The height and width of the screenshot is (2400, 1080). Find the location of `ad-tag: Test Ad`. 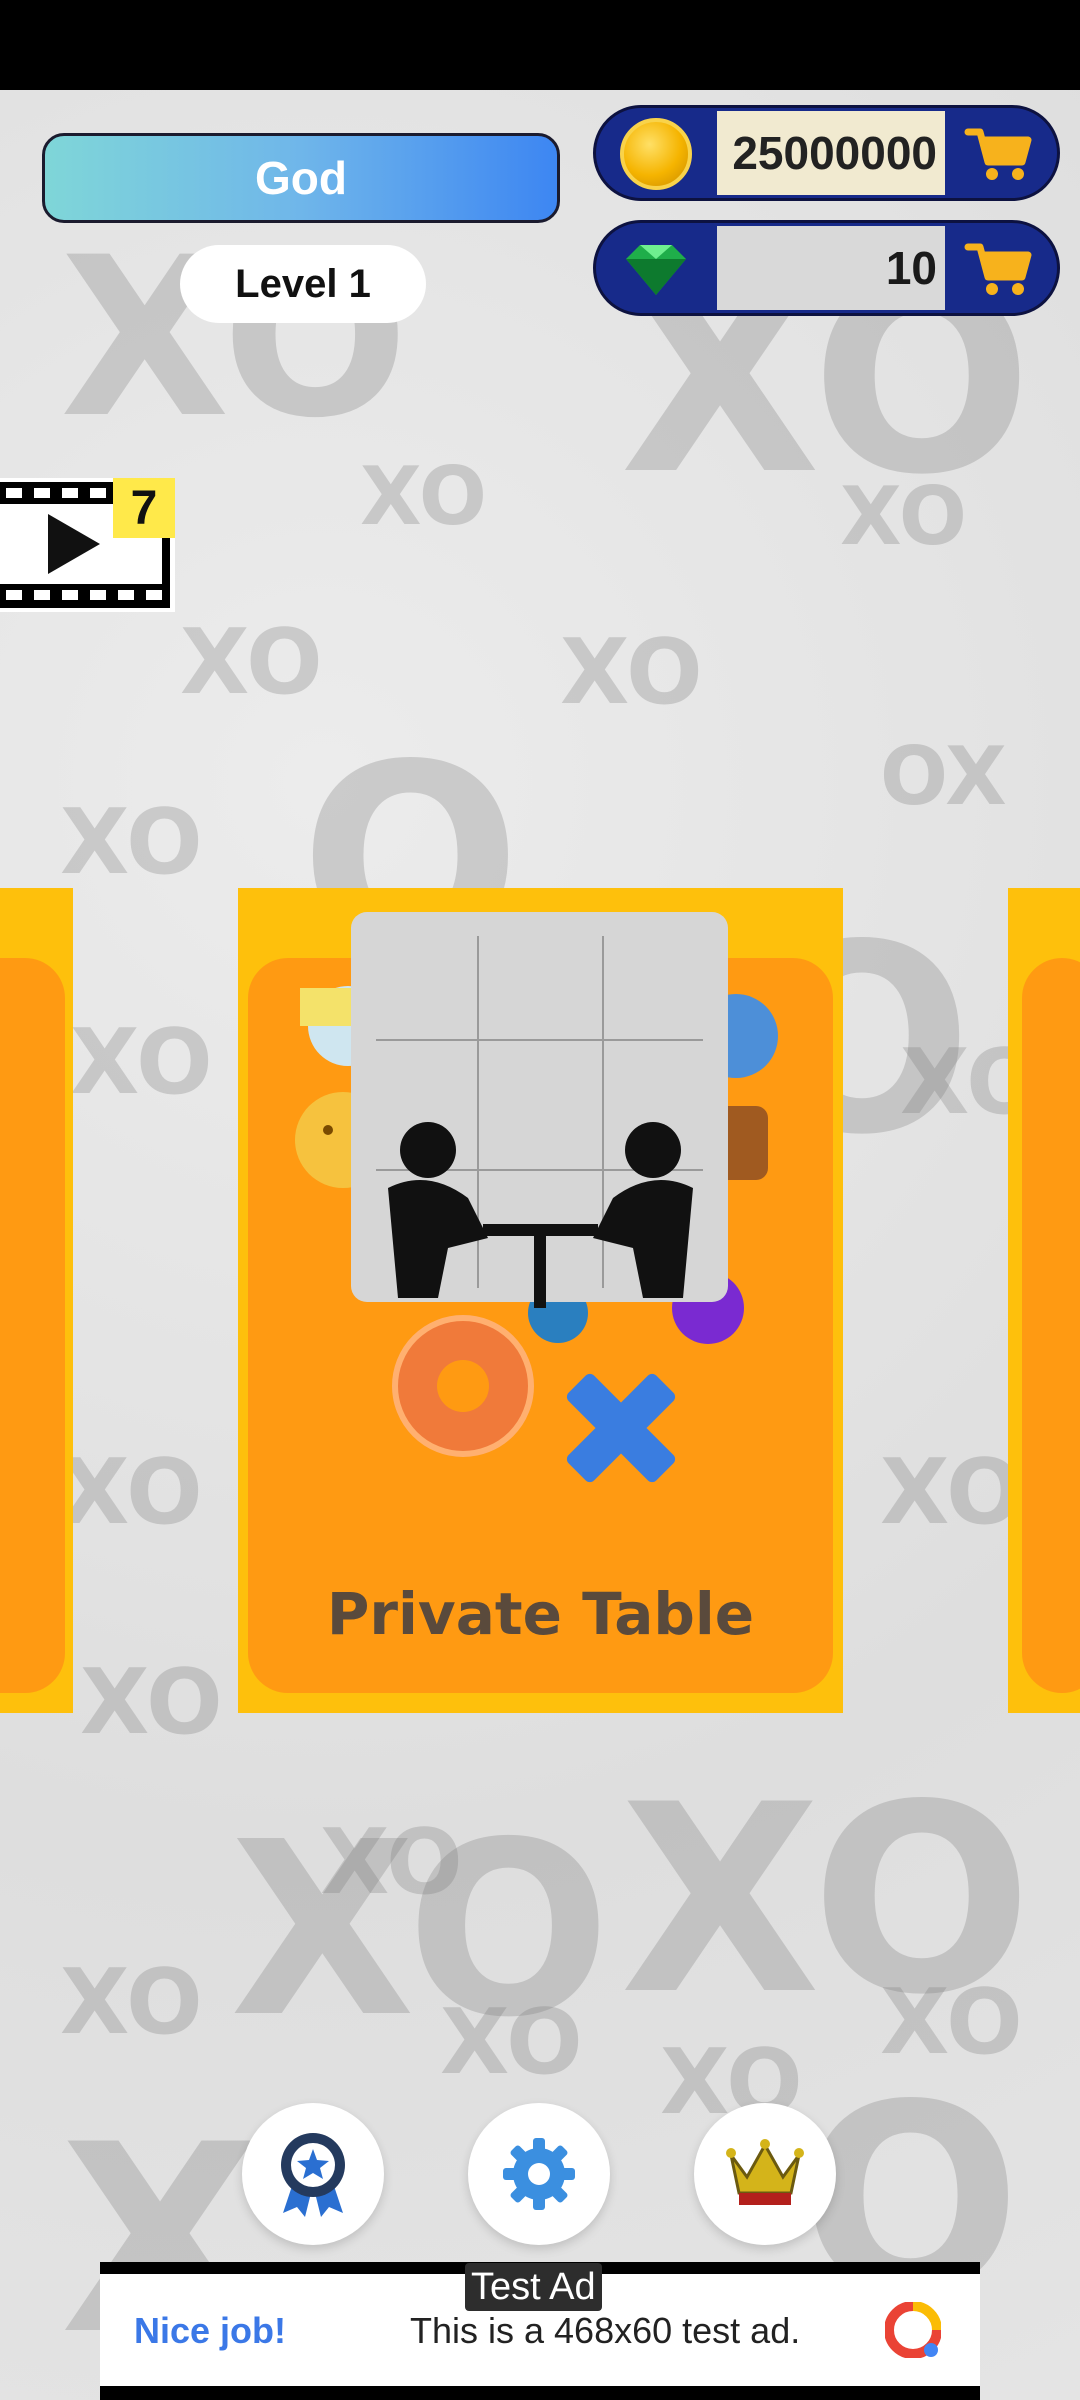

ad-tag: Test Ad is located at coordinates (533, 2287).